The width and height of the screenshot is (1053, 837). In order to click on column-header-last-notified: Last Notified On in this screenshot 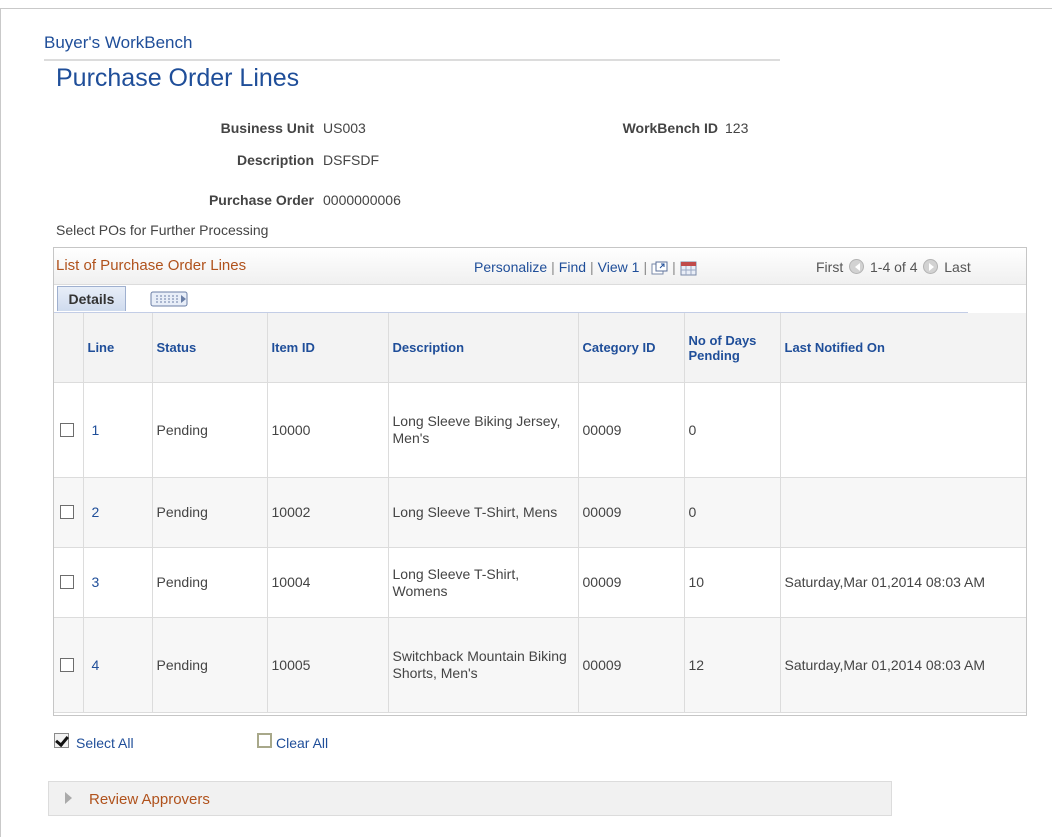, I will do `click(903, 348)`.